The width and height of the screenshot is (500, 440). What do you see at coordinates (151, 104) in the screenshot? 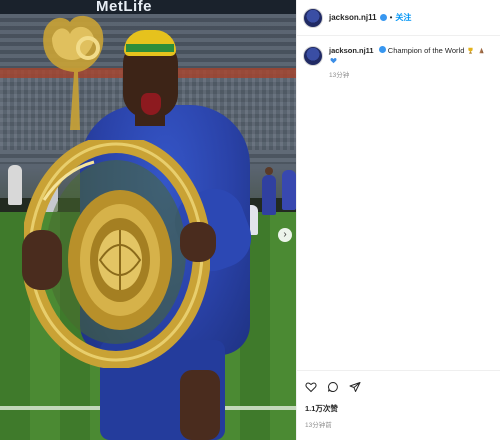
I see `player-mouth` at bounding box center [151, 104].